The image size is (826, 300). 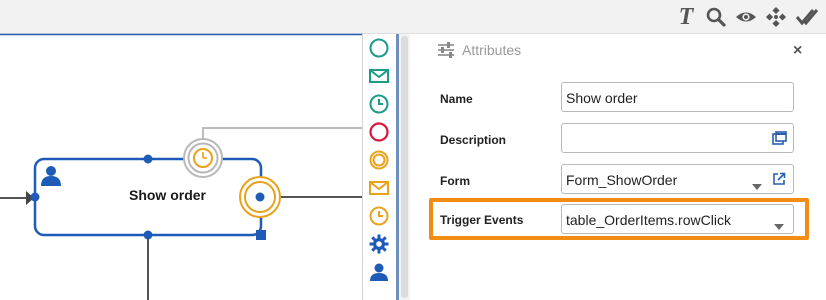 What do you see at coordinates (622, 180) in the screenshot?
I see `form-value: Form_ShowOrder` at bounding box center [622, 180].